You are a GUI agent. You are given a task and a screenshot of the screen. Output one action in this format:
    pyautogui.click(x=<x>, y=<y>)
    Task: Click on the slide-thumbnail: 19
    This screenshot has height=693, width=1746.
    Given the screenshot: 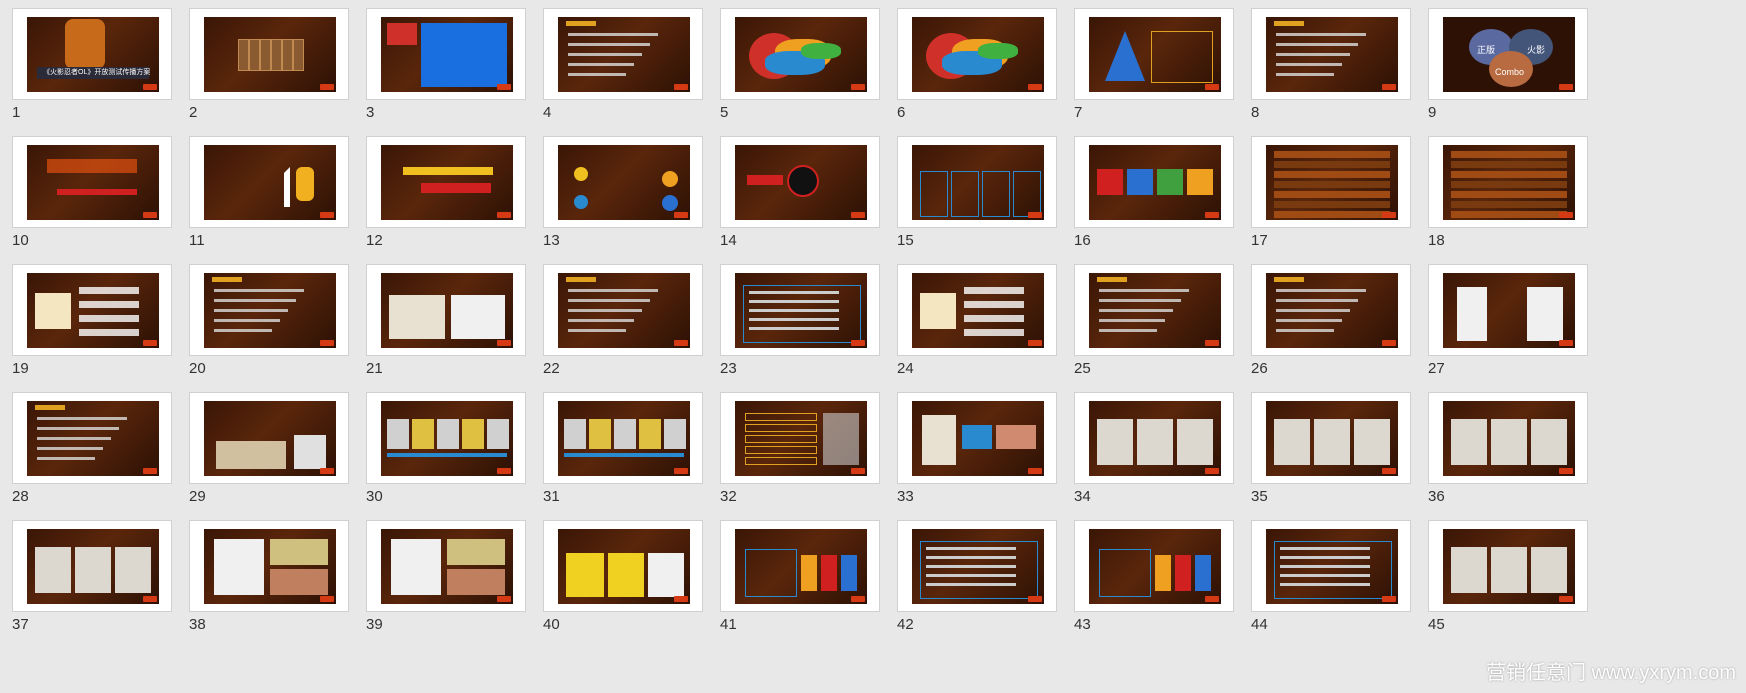 What is the action you would take?
    pyautogui.click(x=101, y=323)
    